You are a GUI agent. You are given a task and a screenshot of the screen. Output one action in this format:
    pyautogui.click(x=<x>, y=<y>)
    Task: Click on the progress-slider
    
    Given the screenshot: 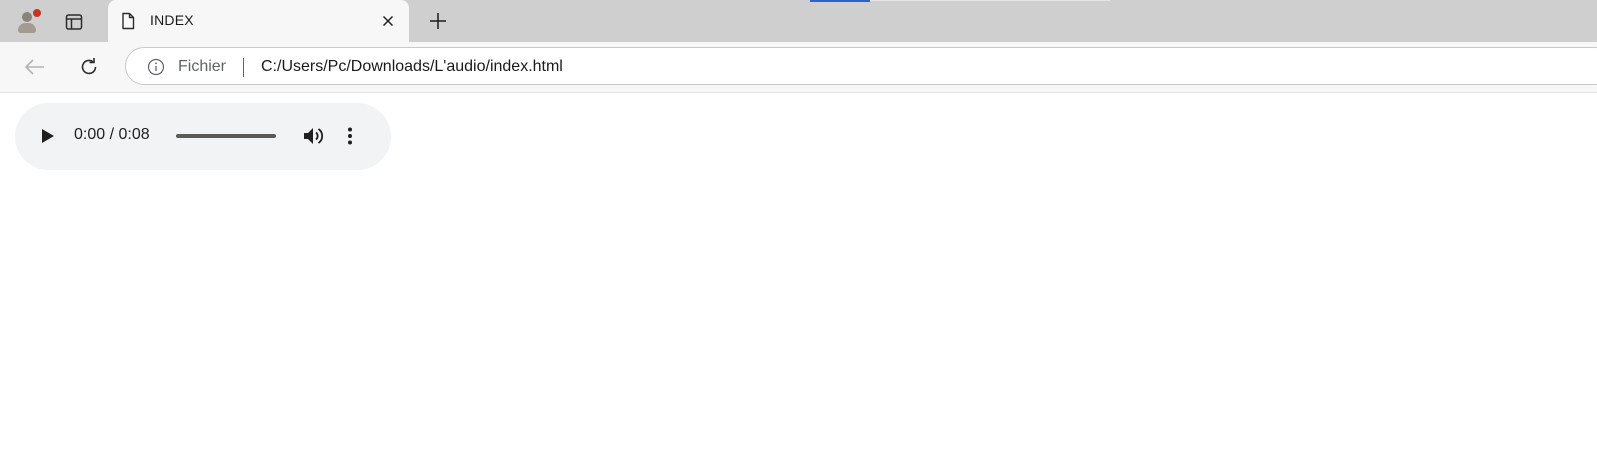 What is the action you would take?
    pyautogui.click(x=226, y=136)
    